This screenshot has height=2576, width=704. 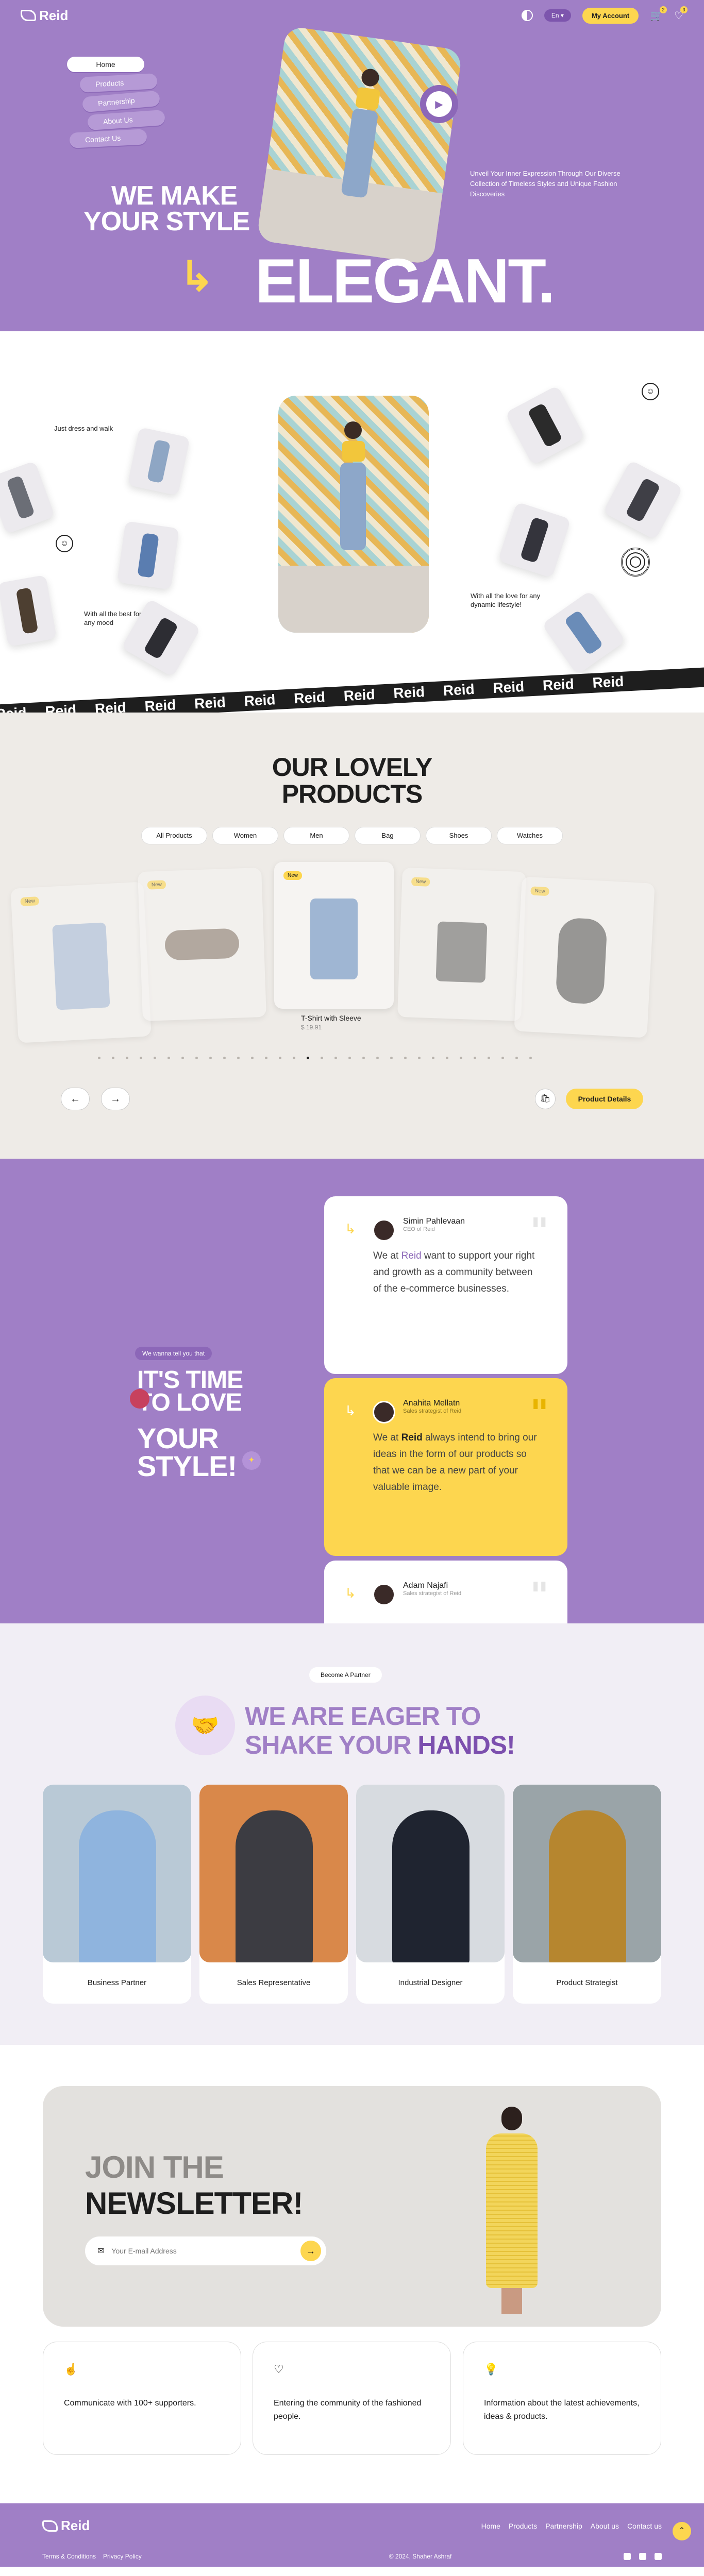 I want to click on become-partner-tag: Become A Partner, so click(x=345, y=1675).